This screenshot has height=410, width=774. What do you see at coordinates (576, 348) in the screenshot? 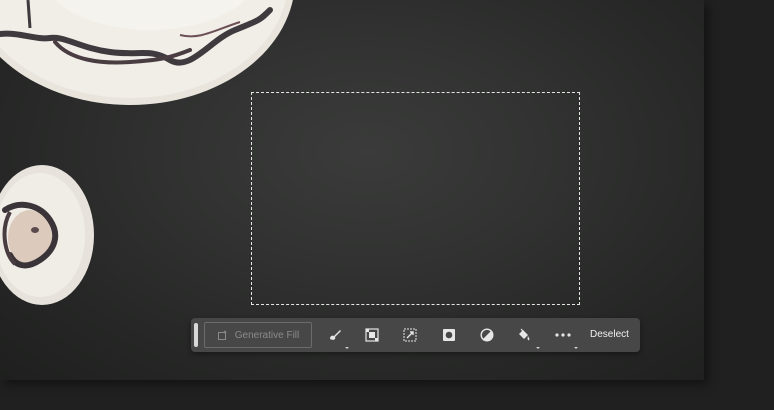
I see `more-options-dropdown` at bounding box center [576, 348].